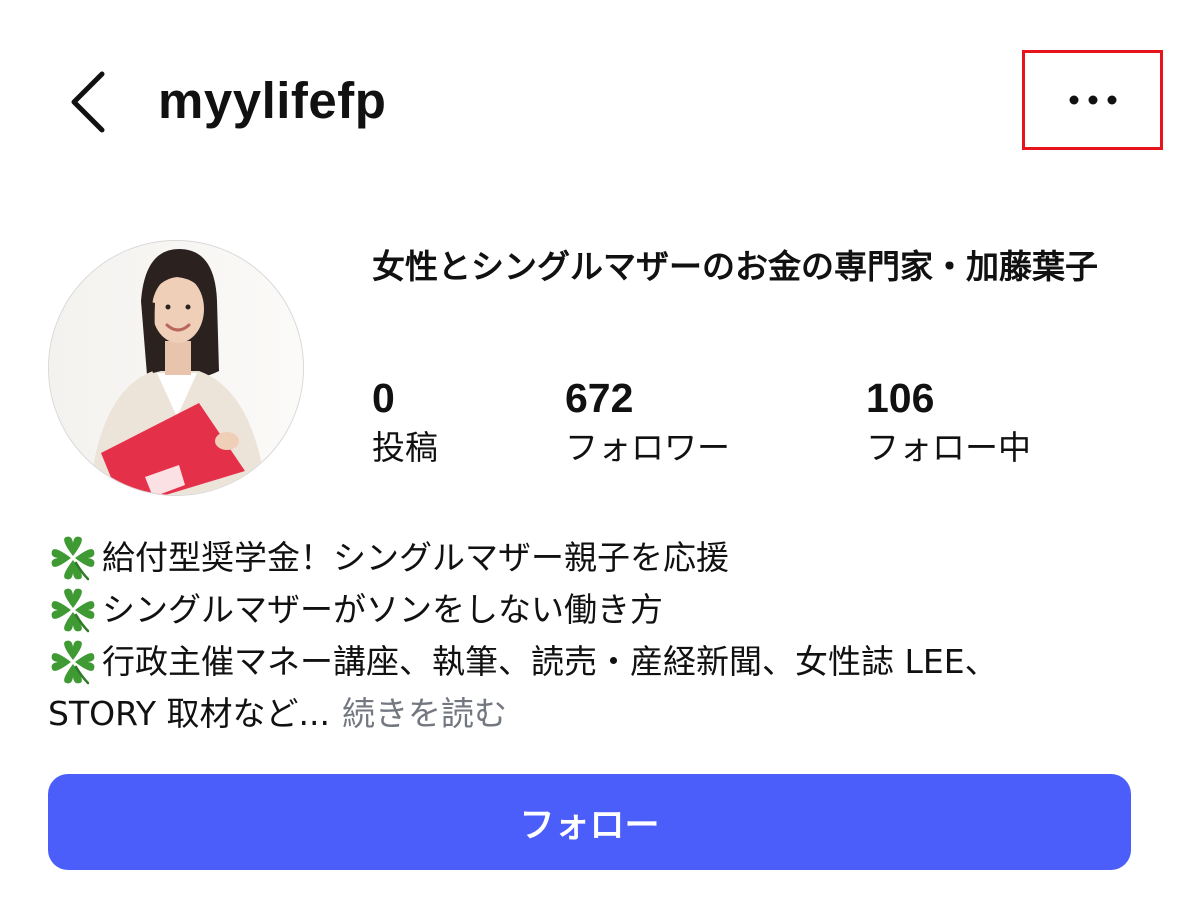 This screenshot has height=918, width=1179. Describe the element at coordinates (405, 447) in the screenshot. I see `posts-label: 投稿` at that location.